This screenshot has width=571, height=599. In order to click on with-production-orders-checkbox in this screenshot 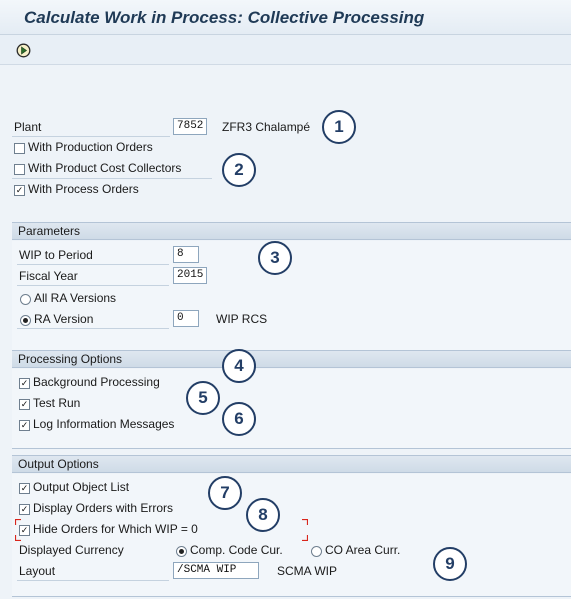, I will do `click(19, 148)`.